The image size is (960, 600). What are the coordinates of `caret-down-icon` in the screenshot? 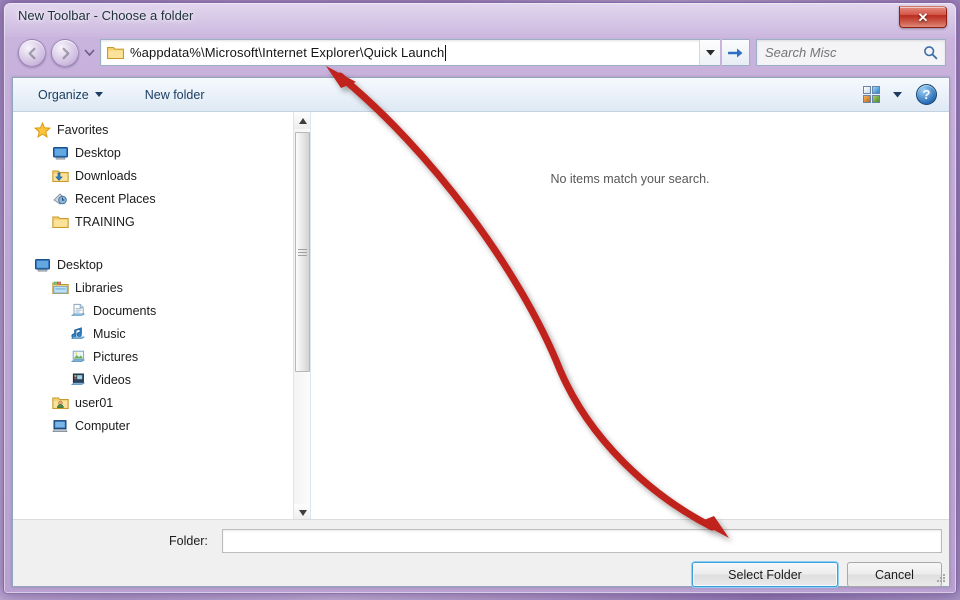 It's located at (897, 94).